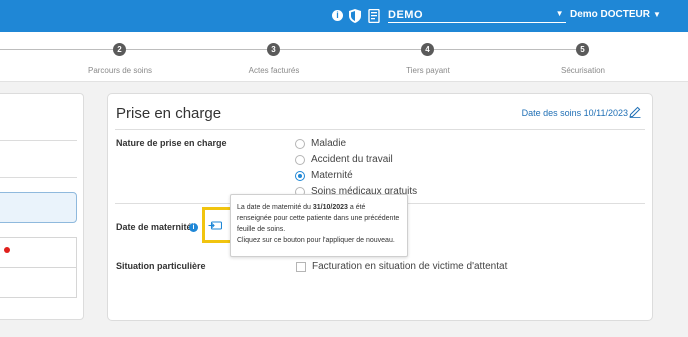  What do you see at coordinates (215, 225) in the screenshot?
I see `apply-date-icon` at bounding box center [215, 225].